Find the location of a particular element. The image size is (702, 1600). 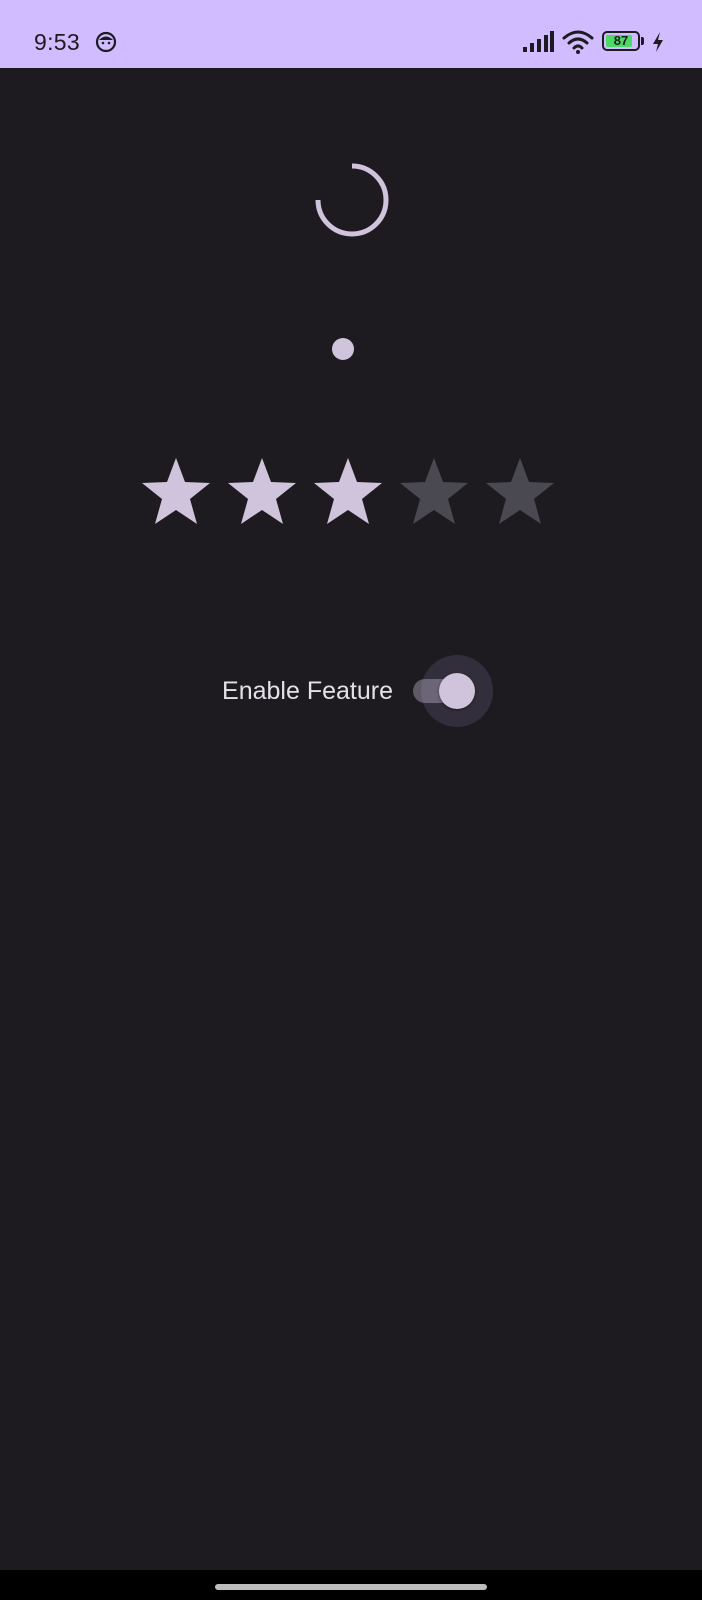

star-rating is located at coordinates (355, 496).